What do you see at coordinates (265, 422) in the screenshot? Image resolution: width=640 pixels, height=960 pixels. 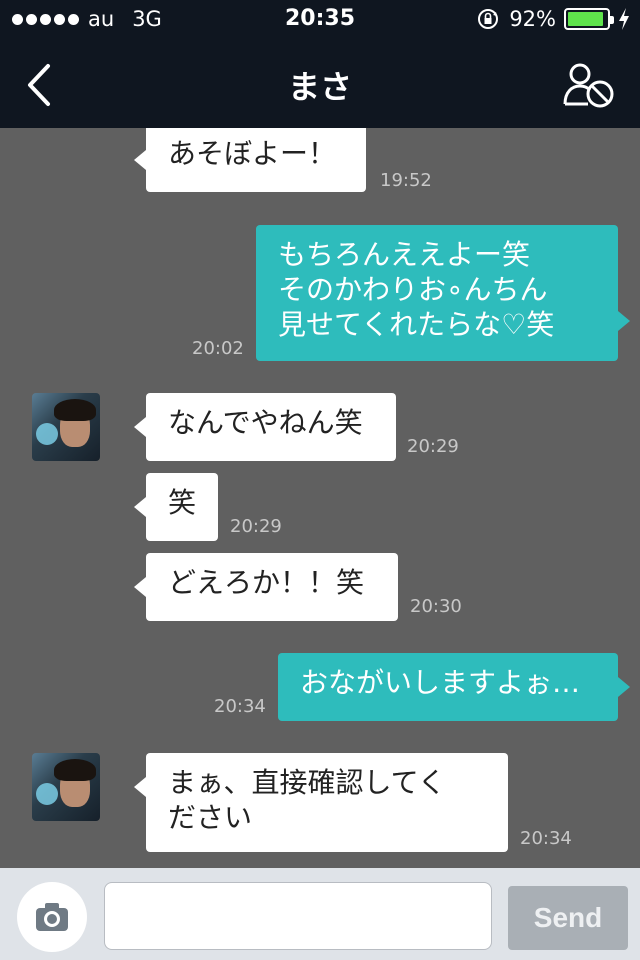 I see `message-text-line: なんでやねん笑` at bounding box center [265, 422].